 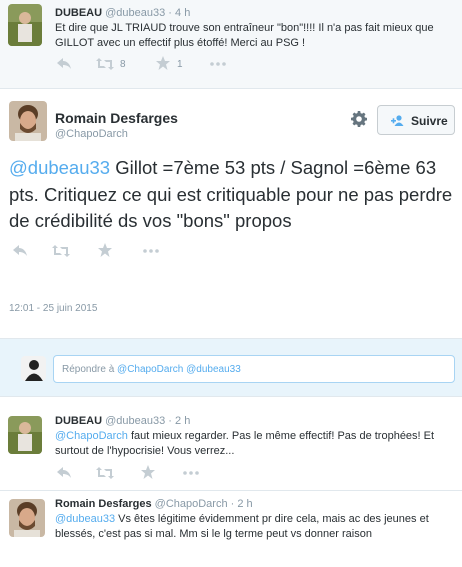 What do you see at coordinates (88, 369) in the screenshot?
I see `reply-prefix: Répondre à` at bounding box center [88, 369].